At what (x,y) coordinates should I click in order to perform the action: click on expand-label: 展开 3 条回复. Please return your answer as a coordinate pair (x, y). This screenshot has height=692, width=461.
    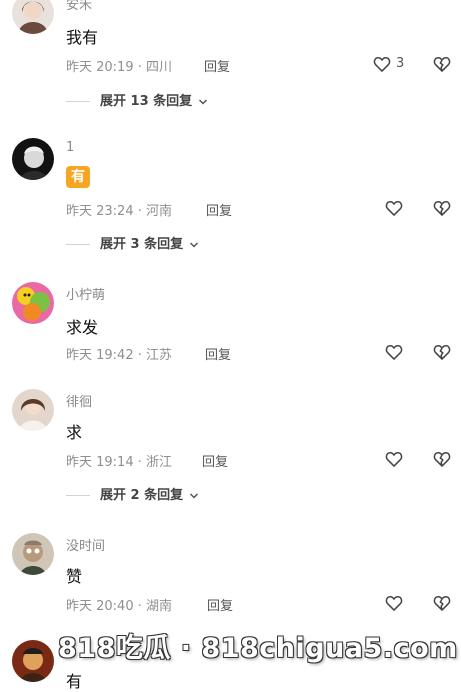
    Looking at the image, I should click on (142, 244).